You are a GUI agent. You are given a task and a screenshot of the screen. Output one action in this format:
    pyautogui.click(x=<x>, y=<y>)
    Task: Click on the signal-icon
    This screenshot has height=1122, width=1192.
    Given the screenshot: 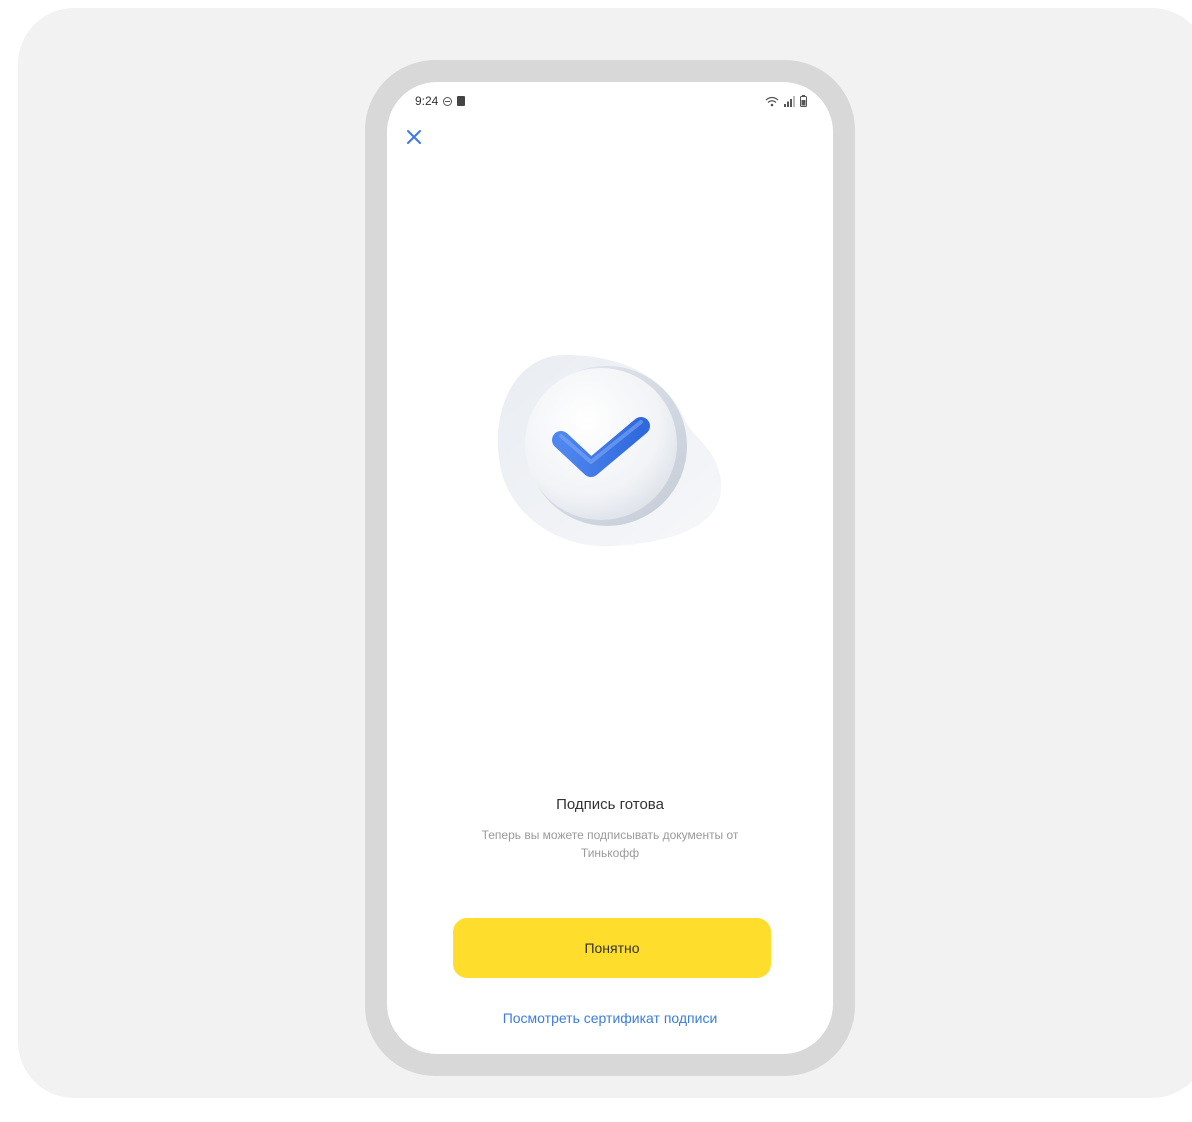 What is the action you would take?
    pyautogui.click(x=789, y=101)
    